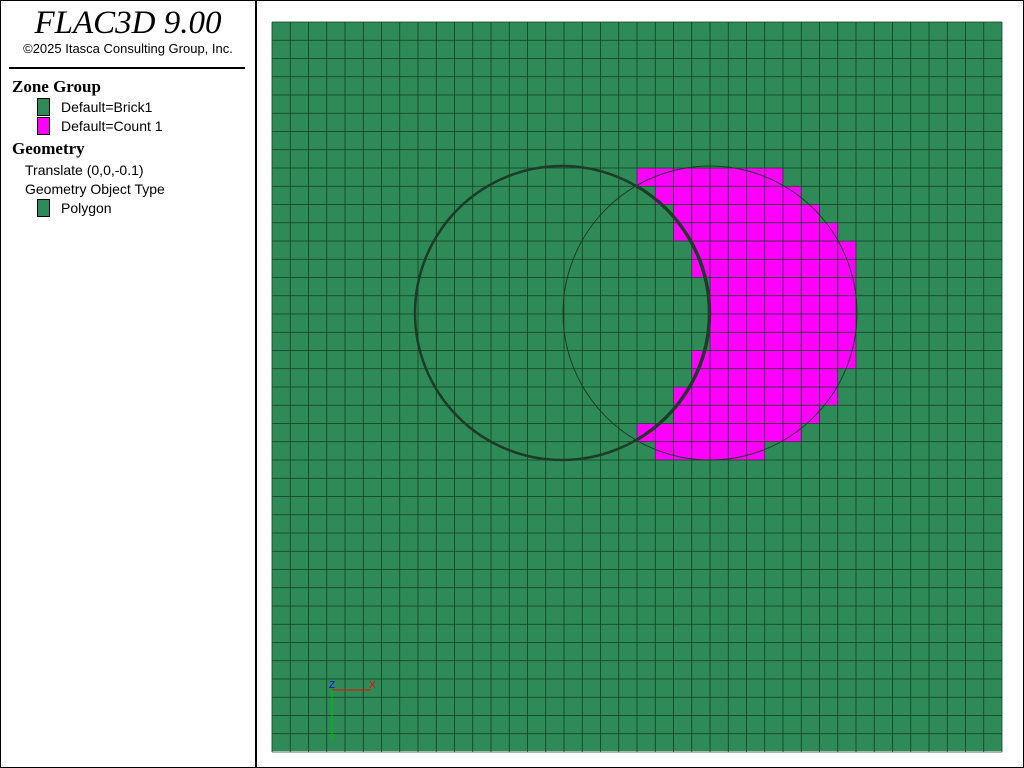 The image size is (1024, 768). I want to click on y-axis-label: Y, so click(332, 738).